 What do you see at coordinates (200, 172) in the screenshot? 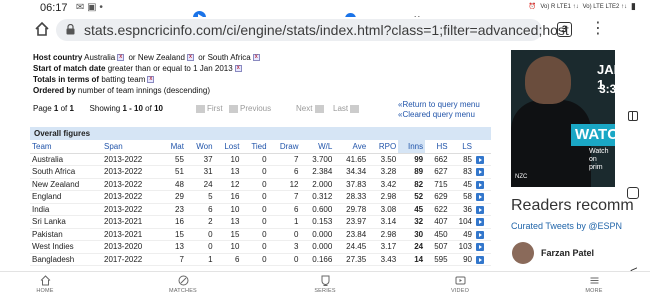
I see `table-cell-won: 31` at bounding box center [200, 172].